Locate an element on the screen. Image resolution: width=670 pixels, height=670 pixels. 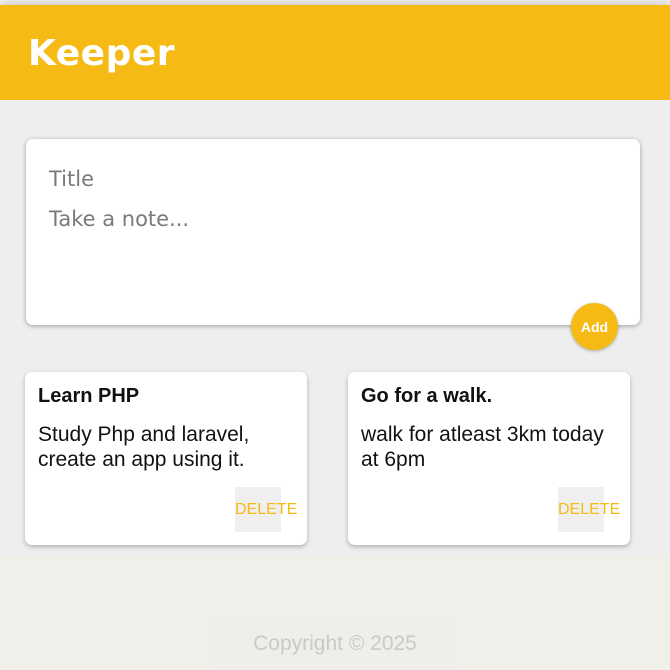
footer-copyright: Copyright © 2025 is located at coordinates (335, 643).